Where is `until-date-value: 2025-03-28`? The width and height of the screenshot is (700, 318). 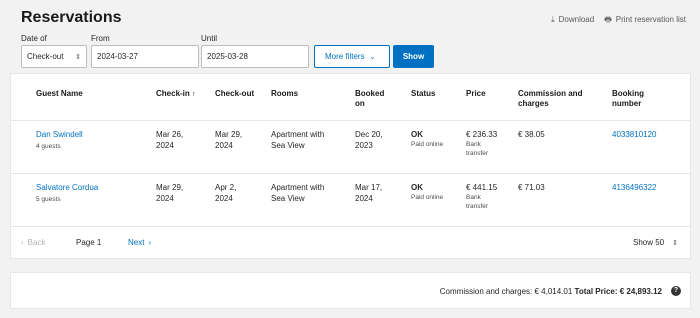
until-date-value: 2025-03-28 is located at coordinates (227, 56).